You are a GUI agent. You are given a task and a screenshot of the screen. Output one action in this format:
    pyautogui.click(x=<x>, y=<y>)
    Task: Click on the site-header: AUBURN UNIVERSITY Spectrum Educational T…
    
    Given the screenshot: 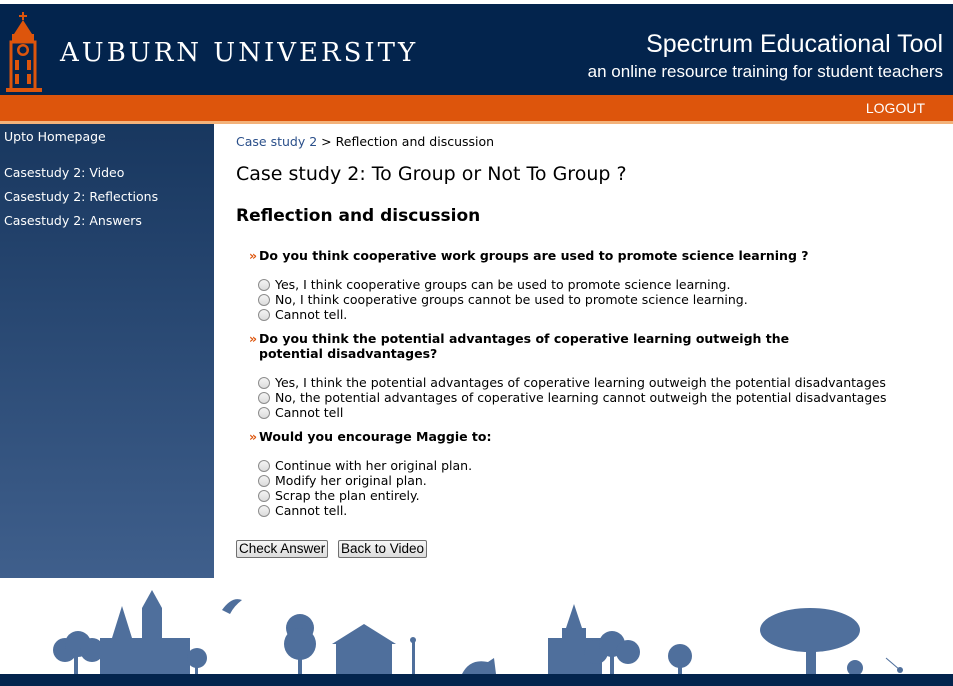 What is the action you would take?
    pyautogui.click(x=476, y=47)
    